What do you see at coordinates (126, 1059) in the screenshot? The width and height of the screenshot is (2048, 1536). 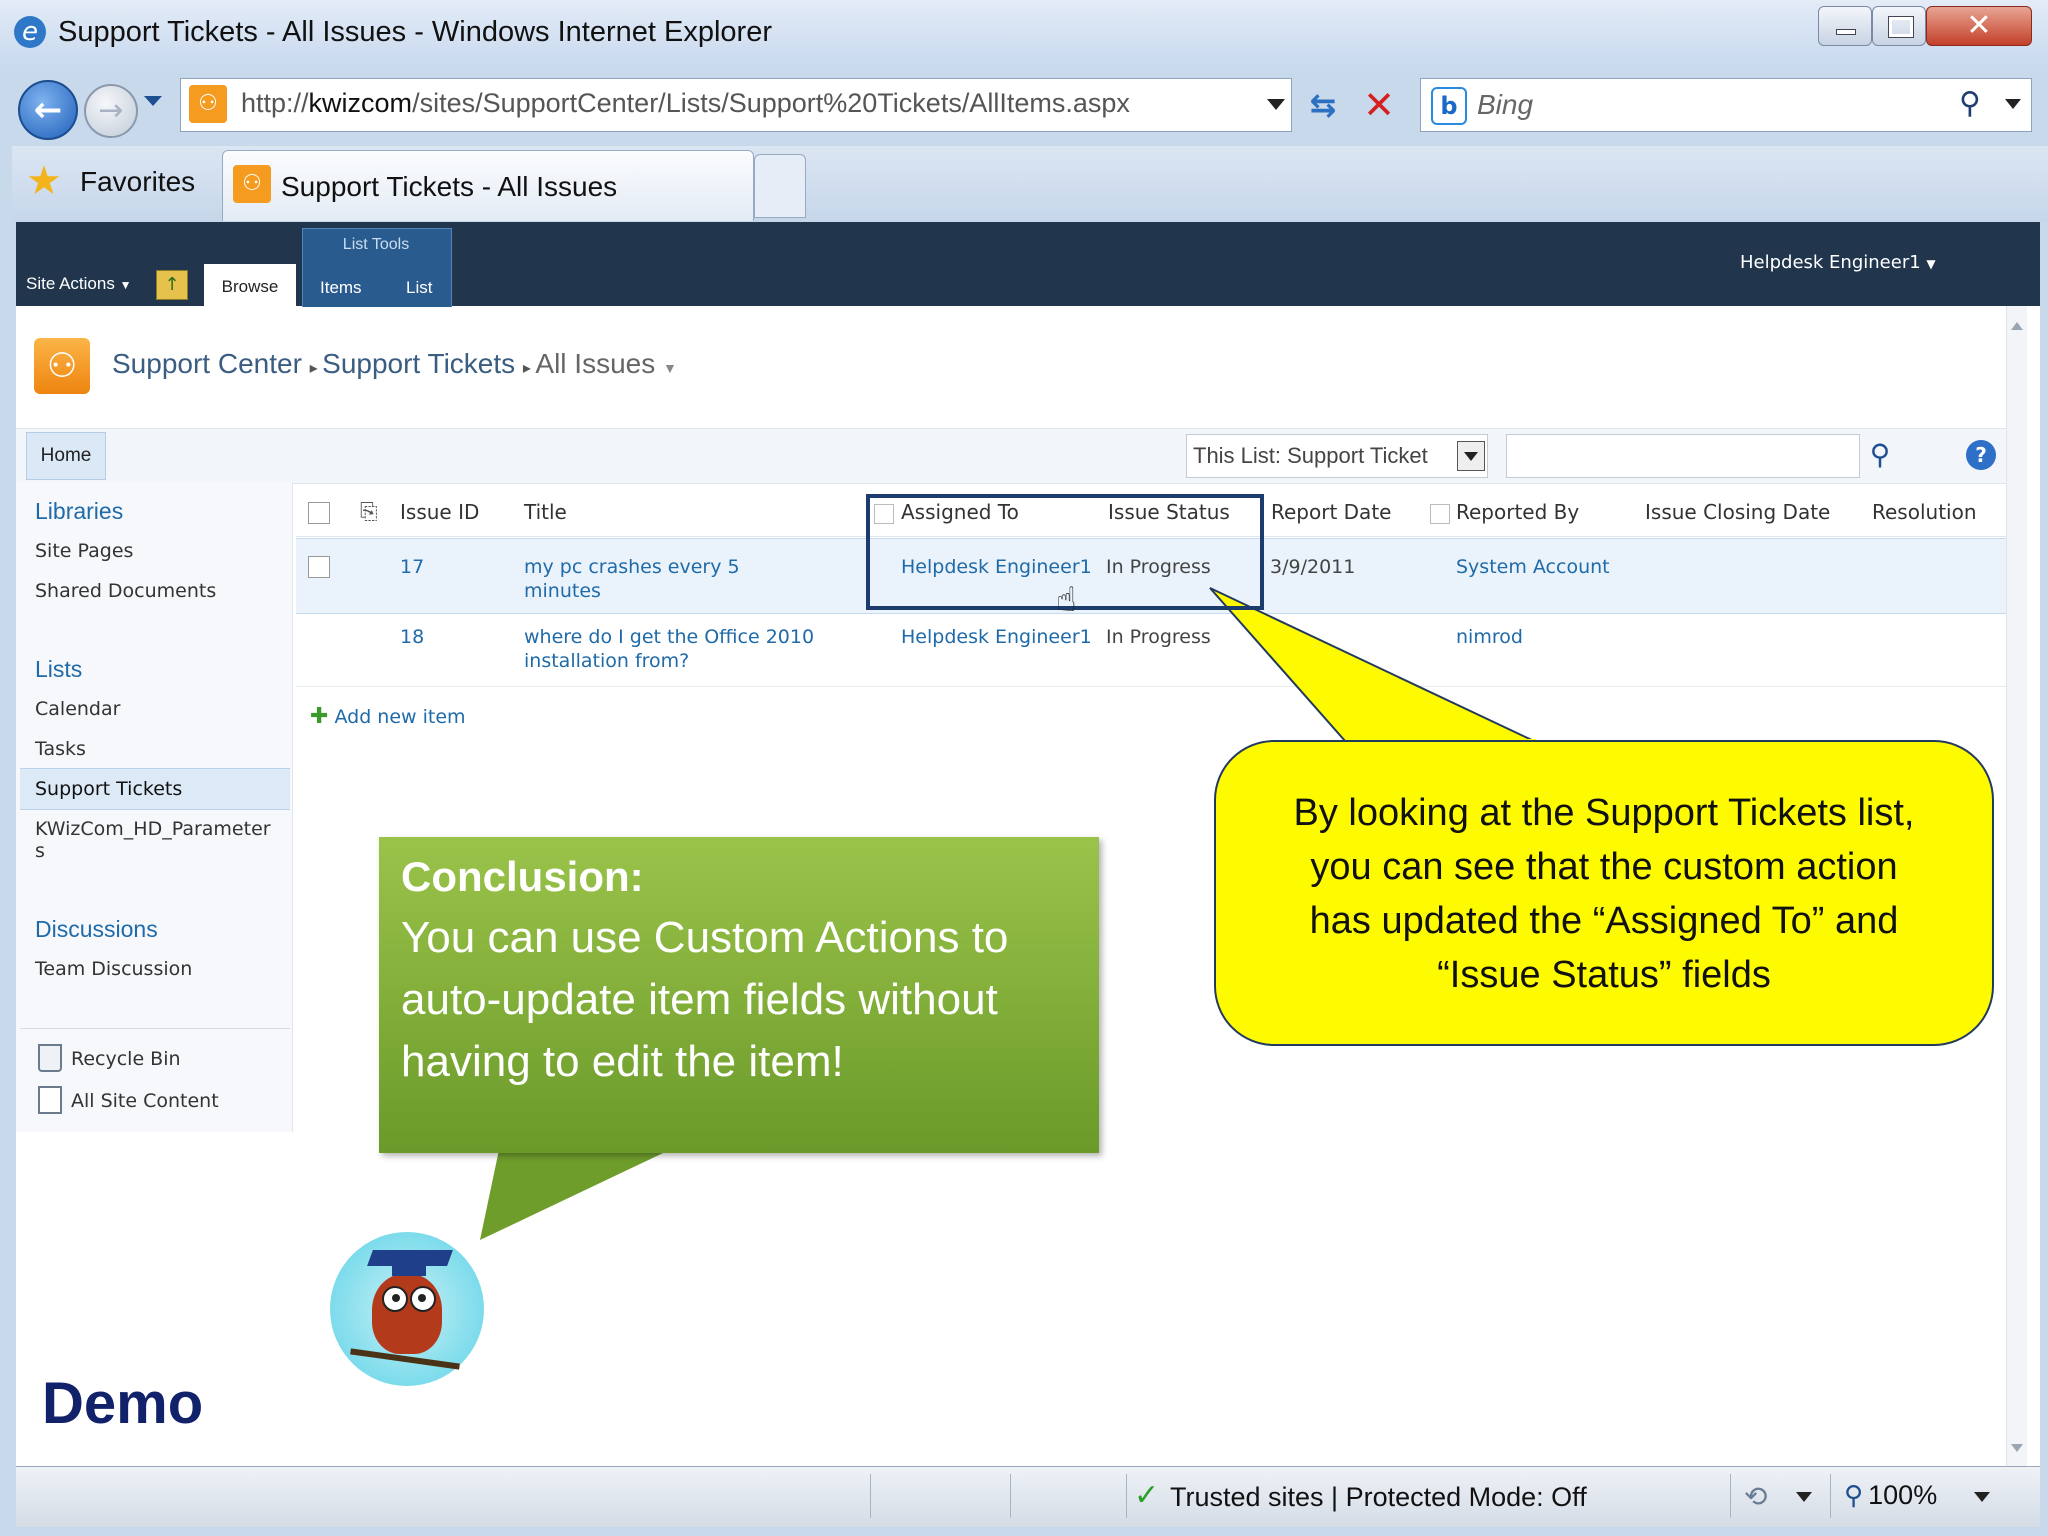 I see `nav-item-recycle-bin: Recycle Bin` at bounding box center [126, 1059].